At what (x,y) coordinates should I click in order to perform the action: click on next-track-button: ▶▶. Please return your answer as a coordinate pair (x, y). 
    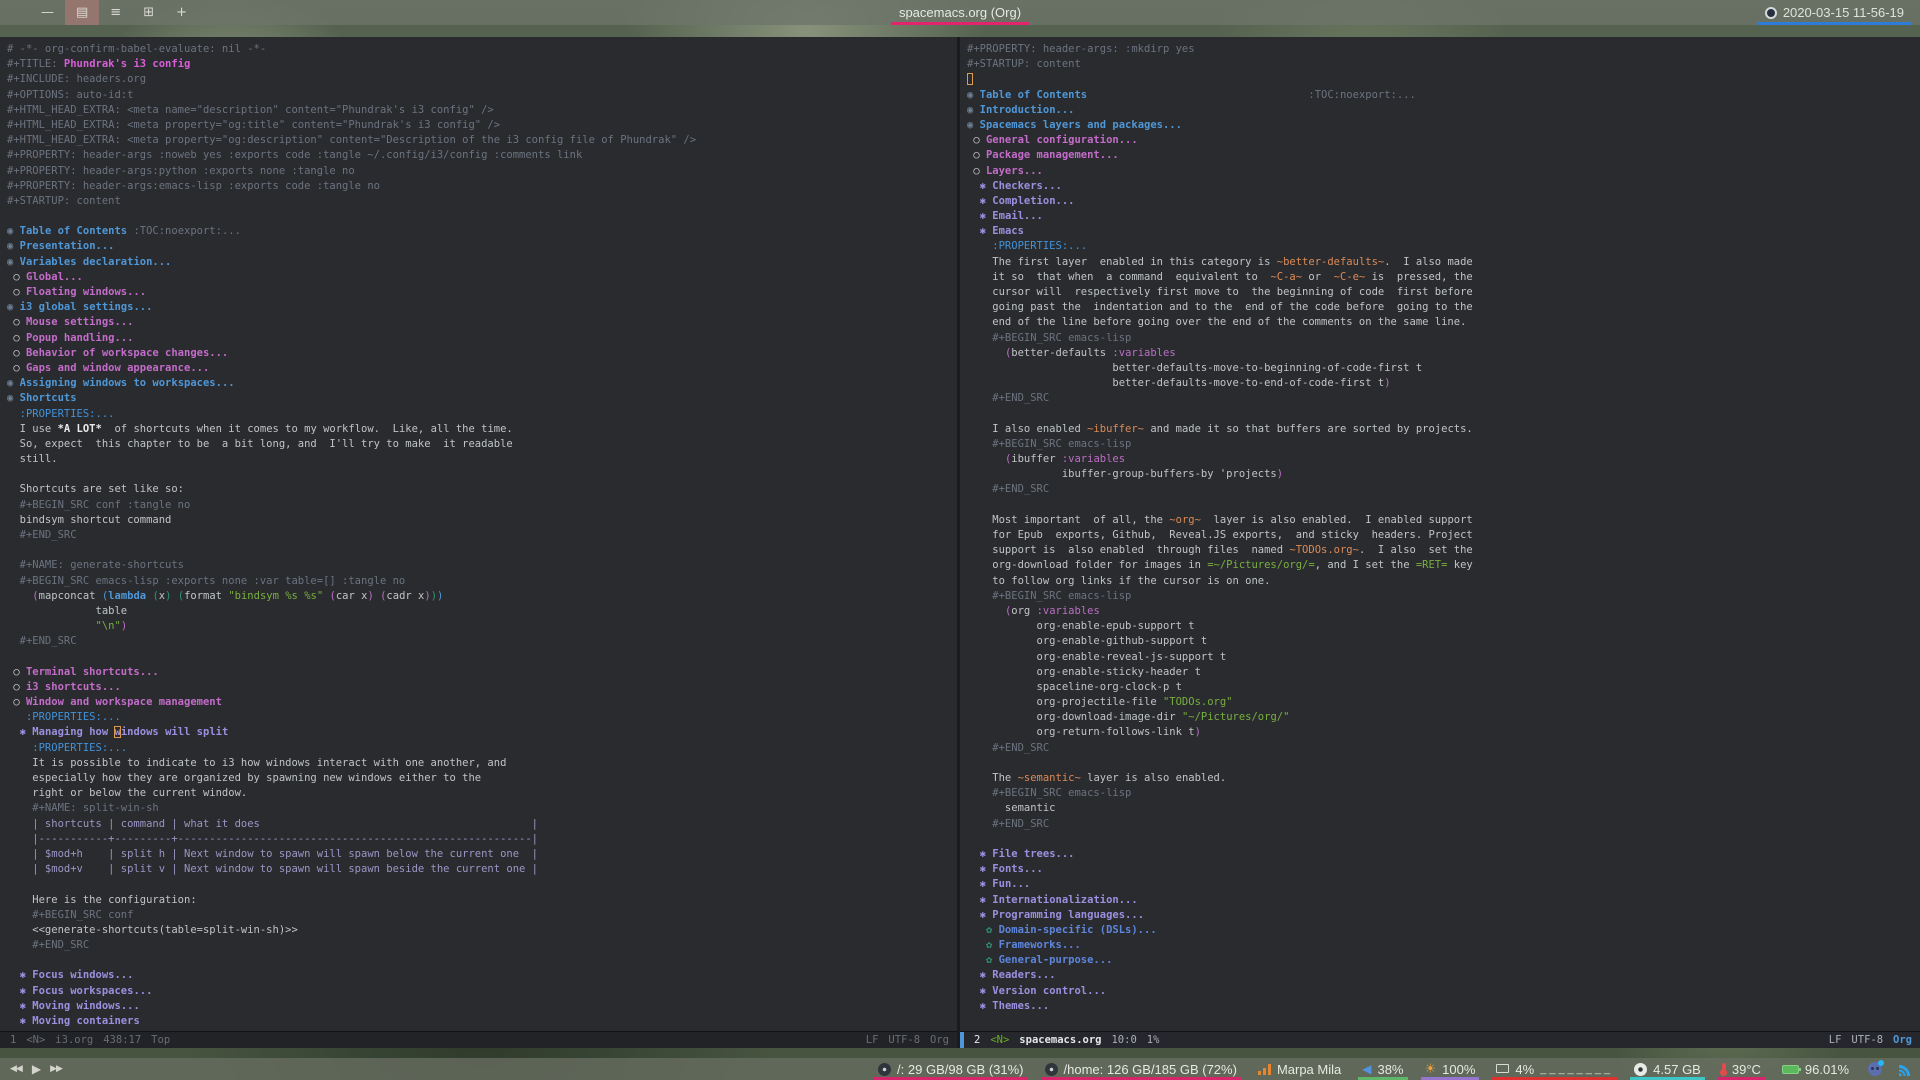
    Looking at the image, I should click on (56, 1069).